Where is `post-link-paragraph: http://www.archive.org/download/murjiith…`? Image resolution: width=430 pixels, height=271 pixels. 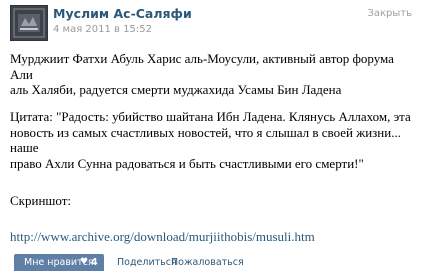
post-link-paragraph: http://www.archive.org/download/murjiith… is located at coordinates (162, 237).